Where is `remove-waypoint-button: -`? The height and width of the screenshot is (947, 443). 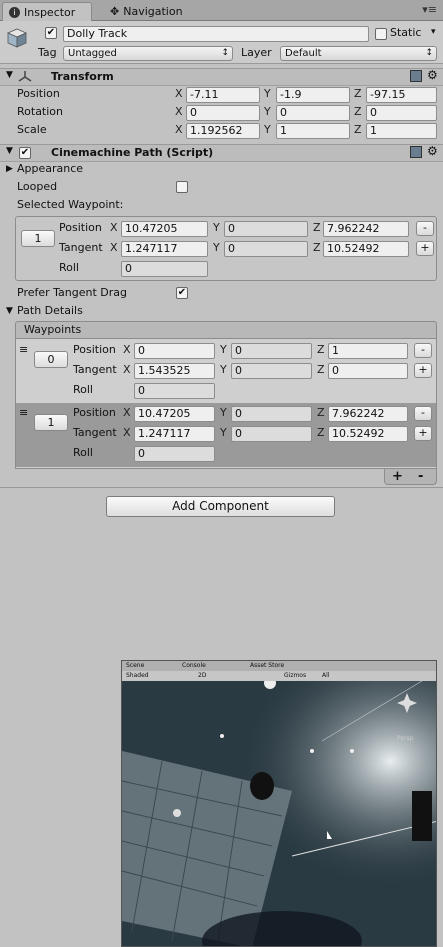
remove-waypoint-button: - is located at coordinates (425, 228).